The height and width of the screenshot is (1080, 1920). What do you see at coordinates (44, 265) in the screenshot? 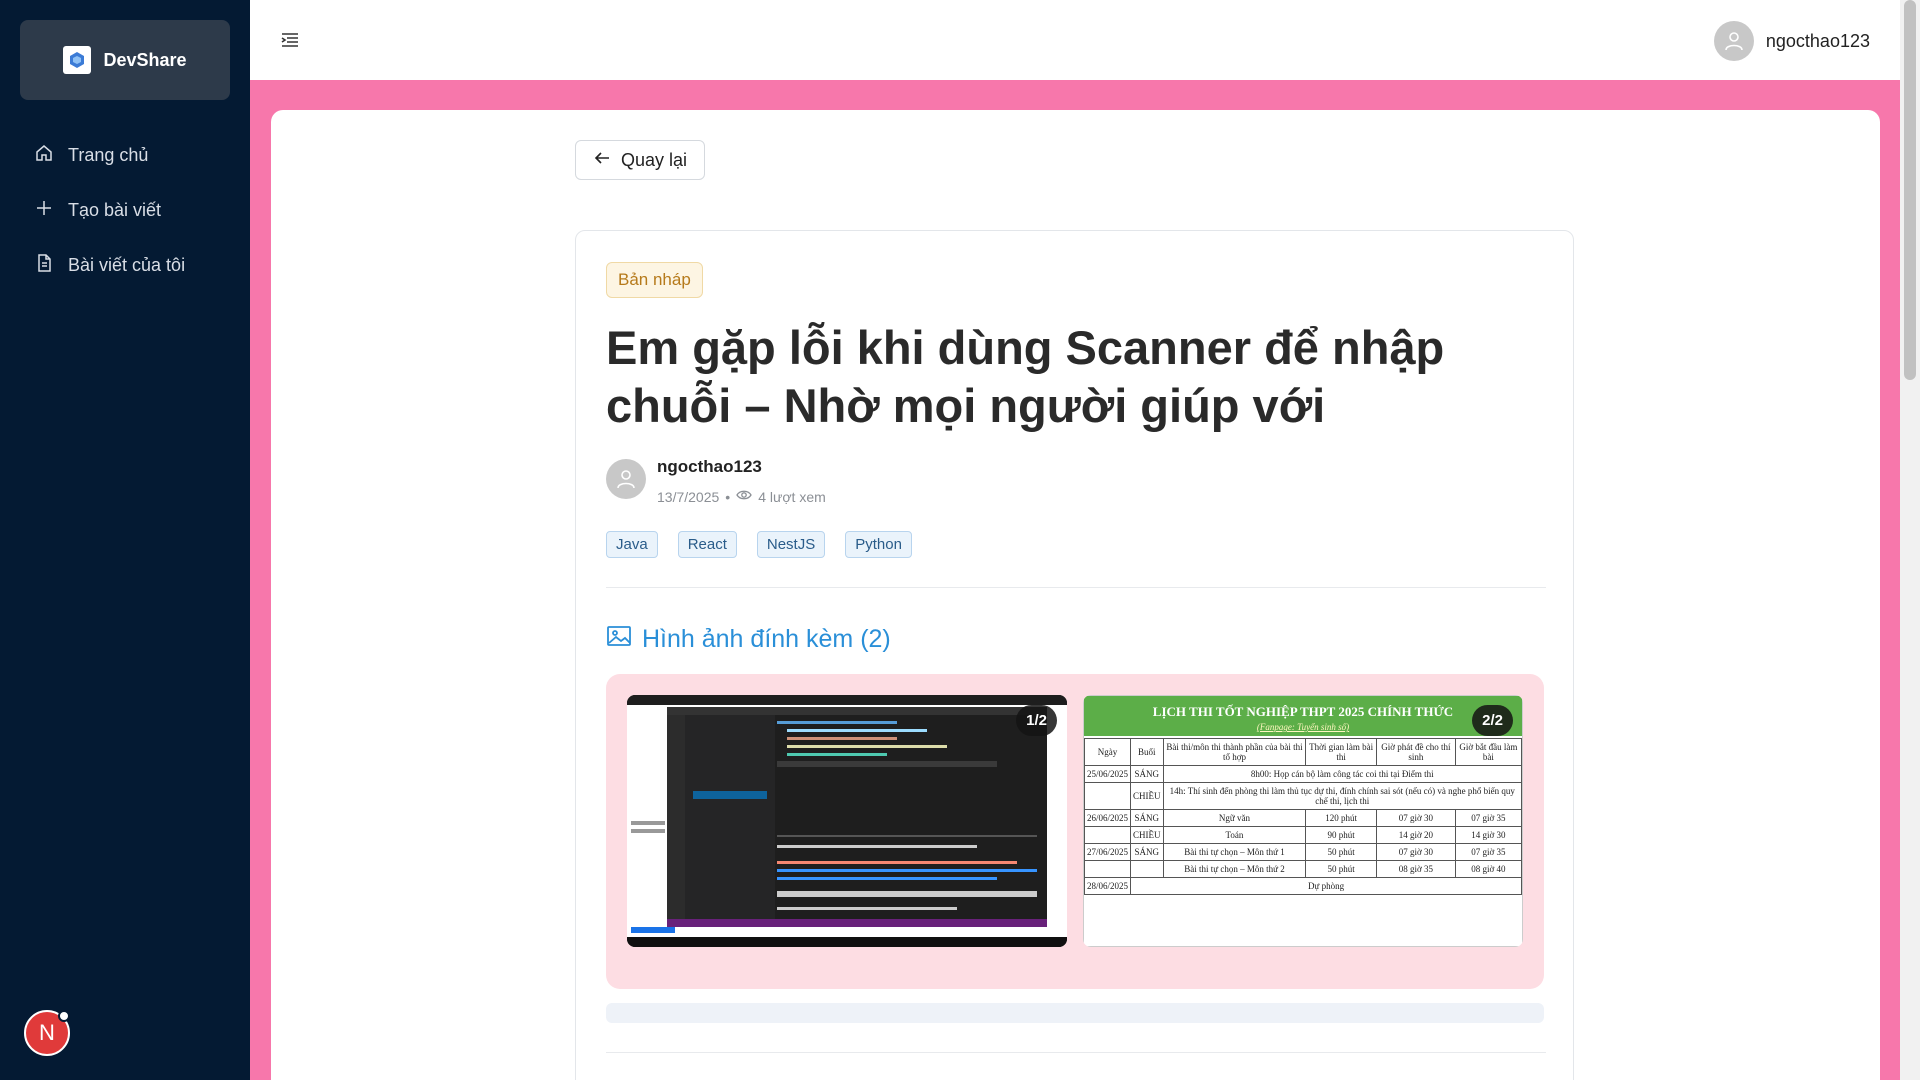
I see `document-icon` at bounding box center [44, 265].